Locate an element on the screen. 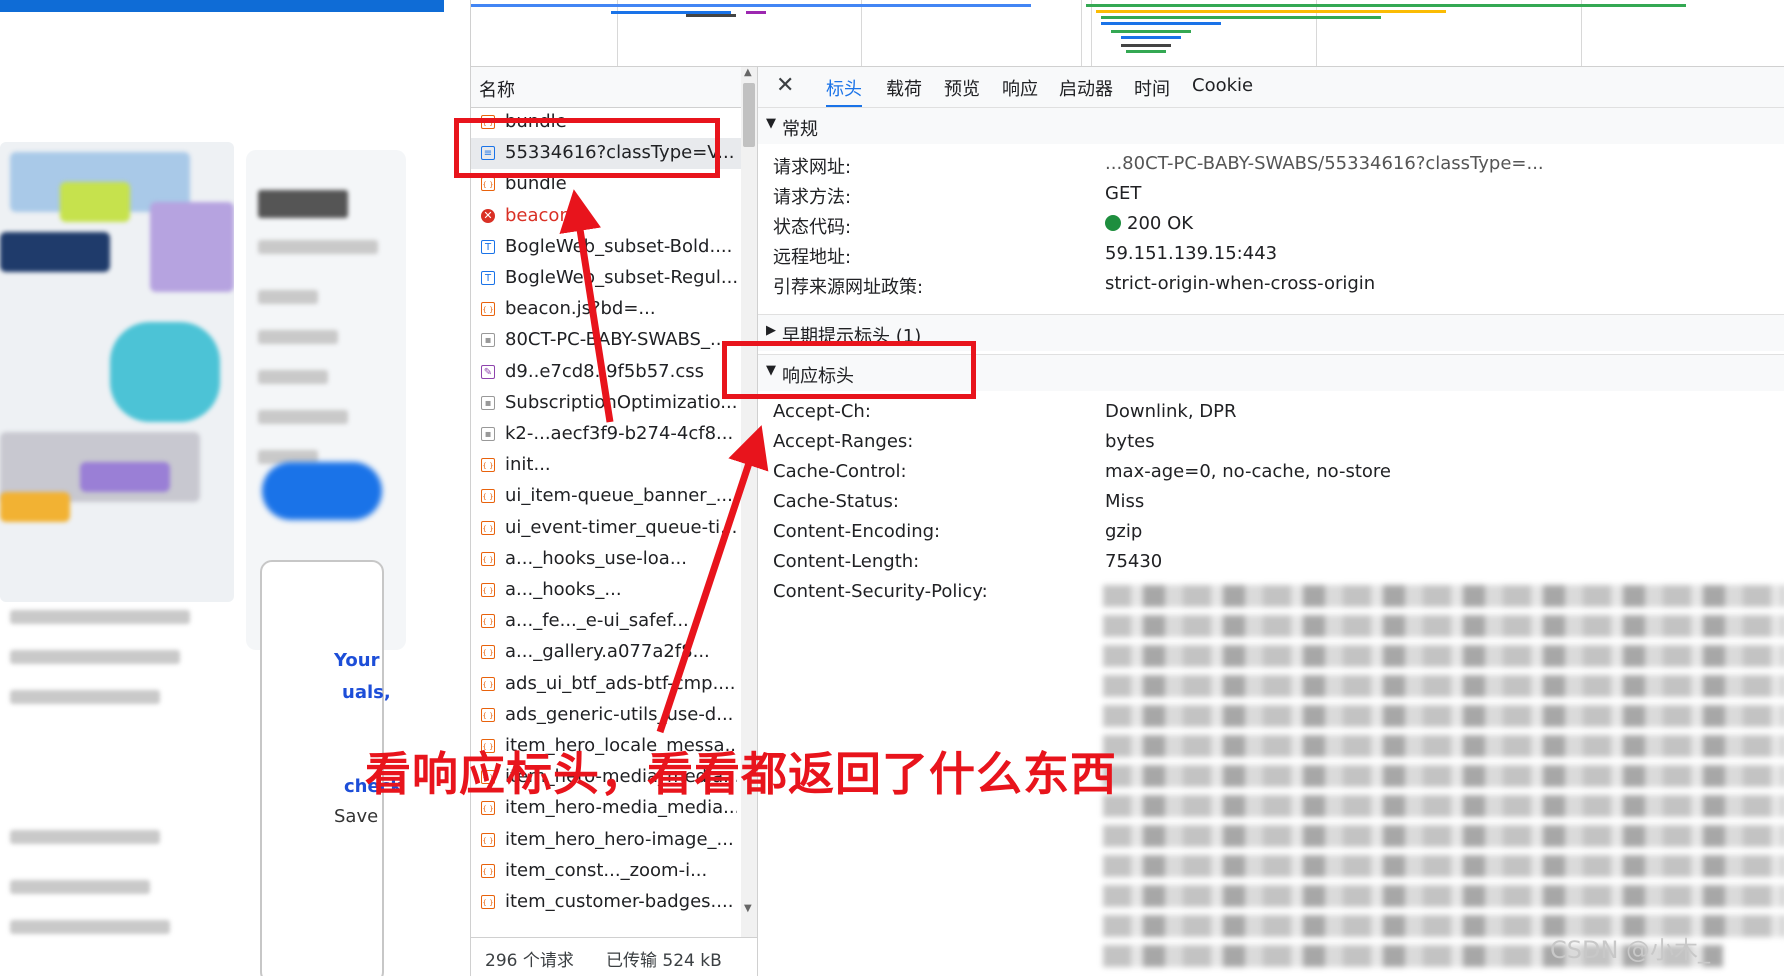 The height and width of the screenshot is (977, 1784). arrow-to-response-headers is located at coordinates (712, 579).